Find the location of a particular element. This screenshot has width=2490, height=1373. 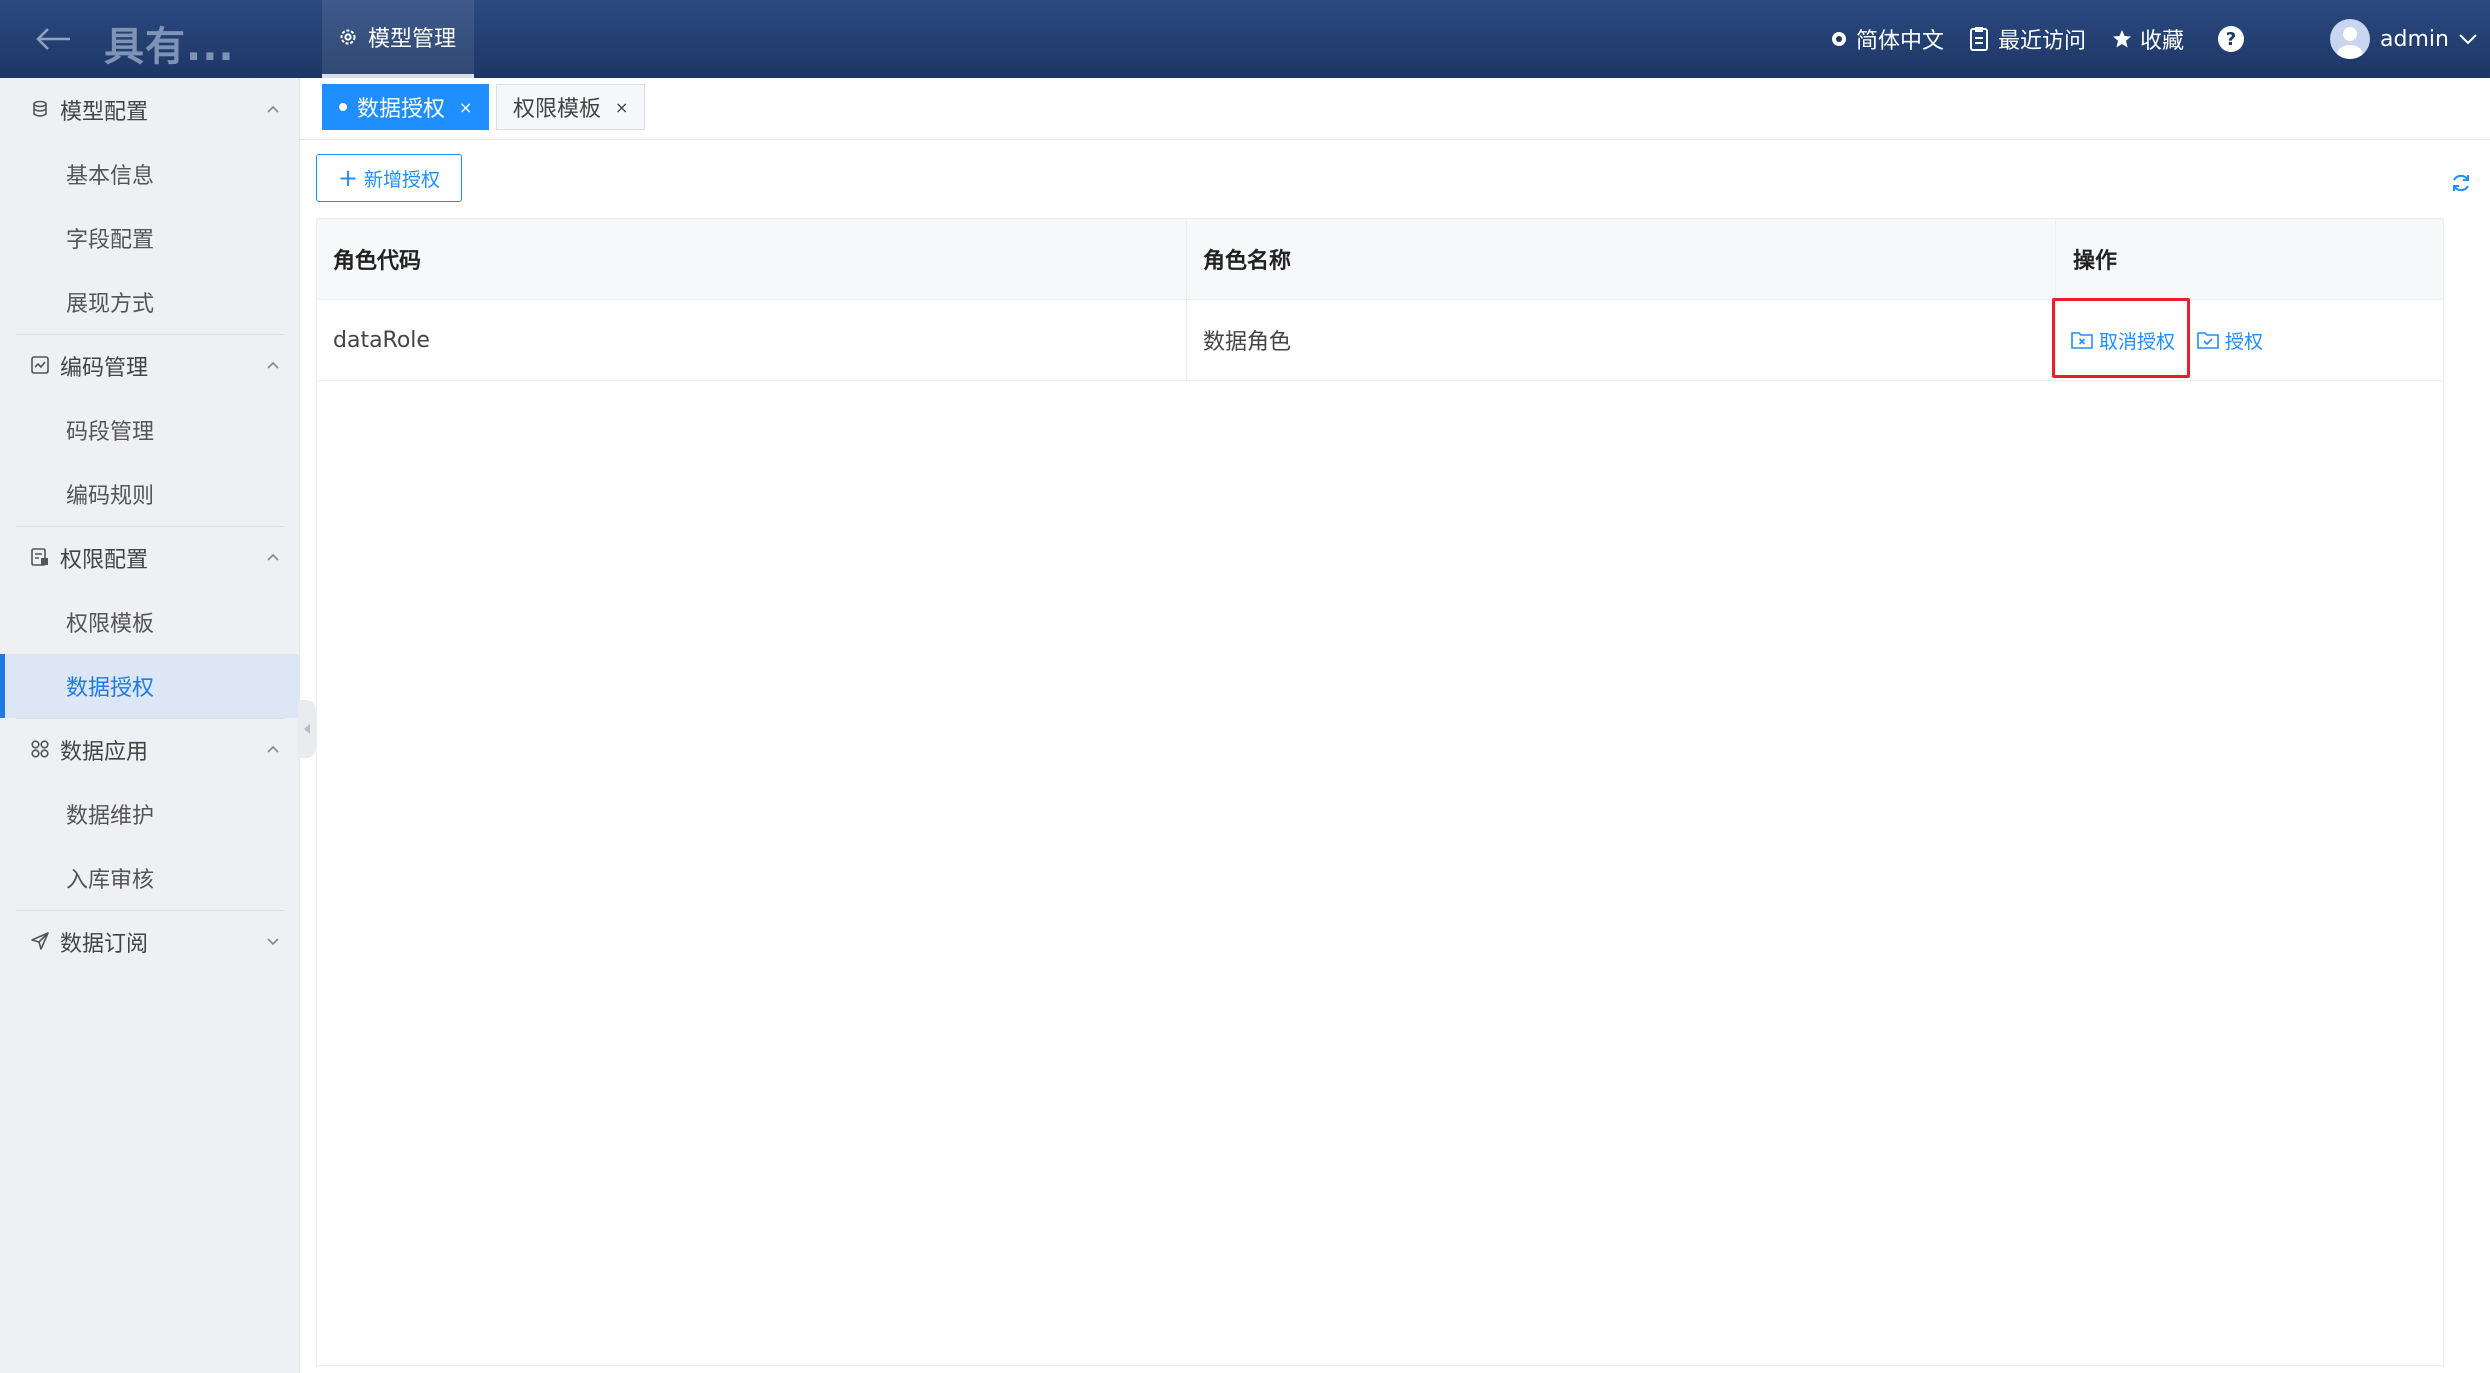

permission-doc-icon is located at coordinates (41, 558).